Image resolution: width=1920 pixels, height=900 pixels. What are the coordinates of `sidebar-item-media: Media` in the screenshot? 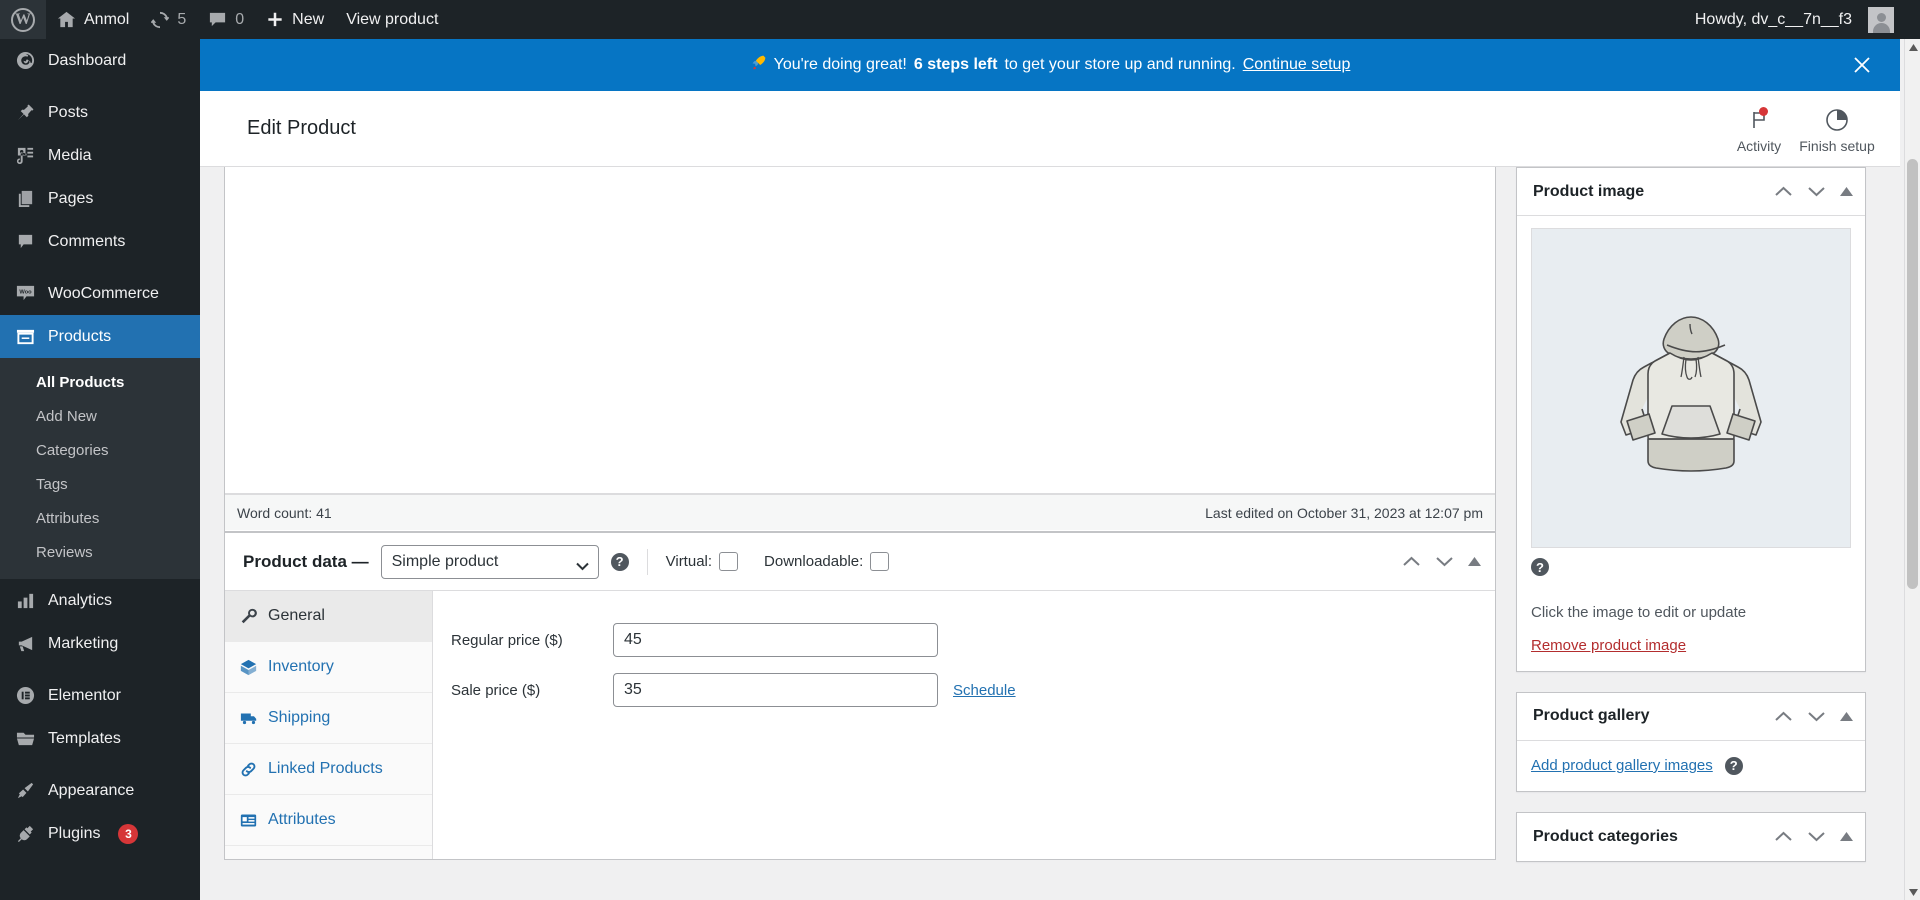 It's located at (100, 155).